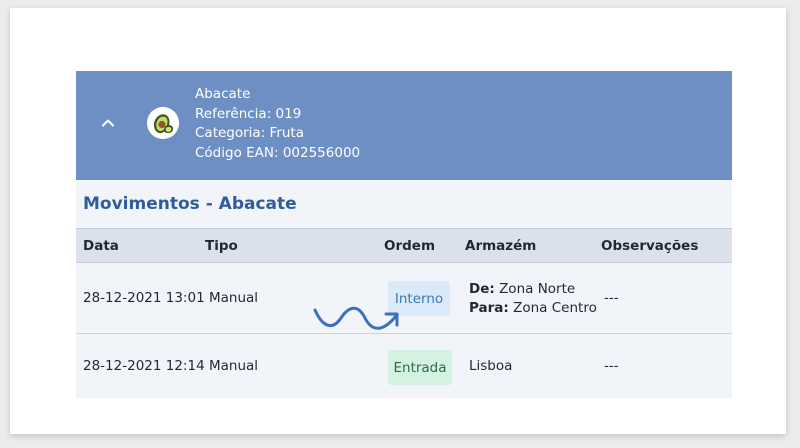 This screenshot has height=448, width=800. Describe the element at coordinates (144, 298) in the screenshot. I see `row-date: 28-12-2021 13:01` at that location.